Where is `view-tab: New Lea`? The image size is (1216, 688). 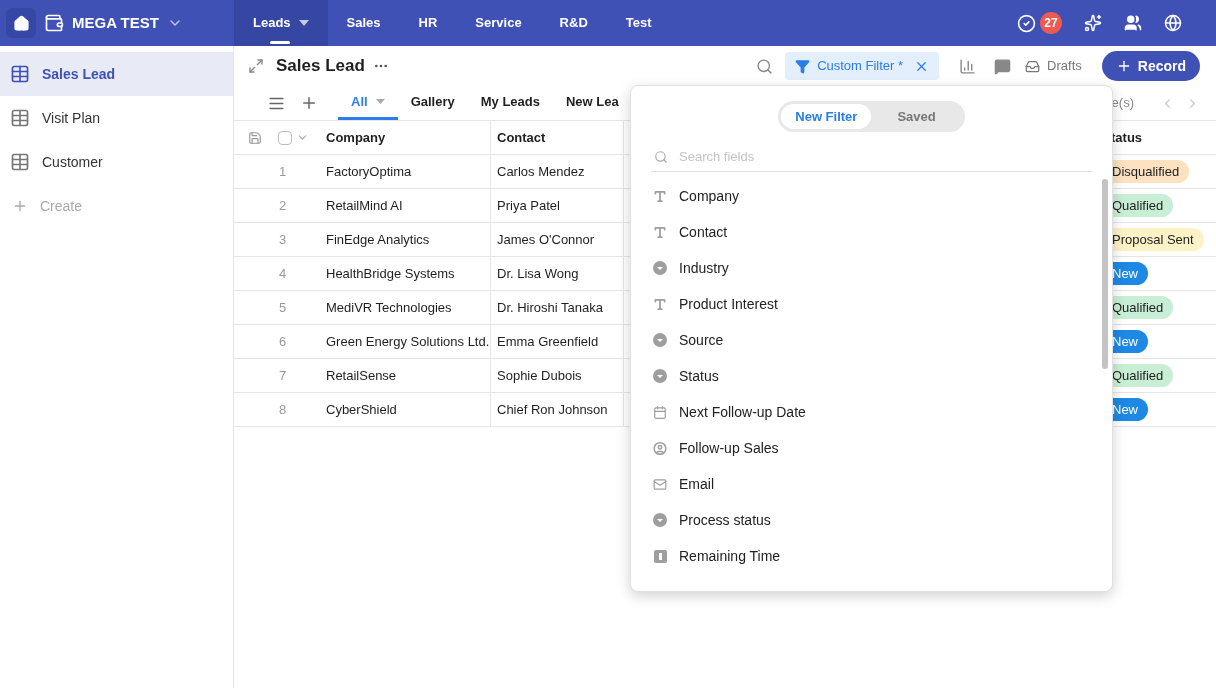
view-tab: New Lea is located at coordinates (592, 103).